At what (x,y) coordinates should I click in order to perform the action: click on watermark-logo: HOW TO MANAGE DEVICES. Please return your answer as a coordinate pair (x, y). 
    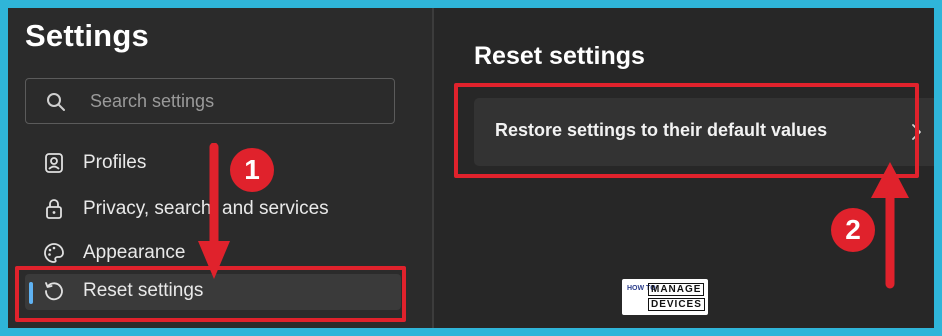
    Looking at the image, I should click on (665, 297).